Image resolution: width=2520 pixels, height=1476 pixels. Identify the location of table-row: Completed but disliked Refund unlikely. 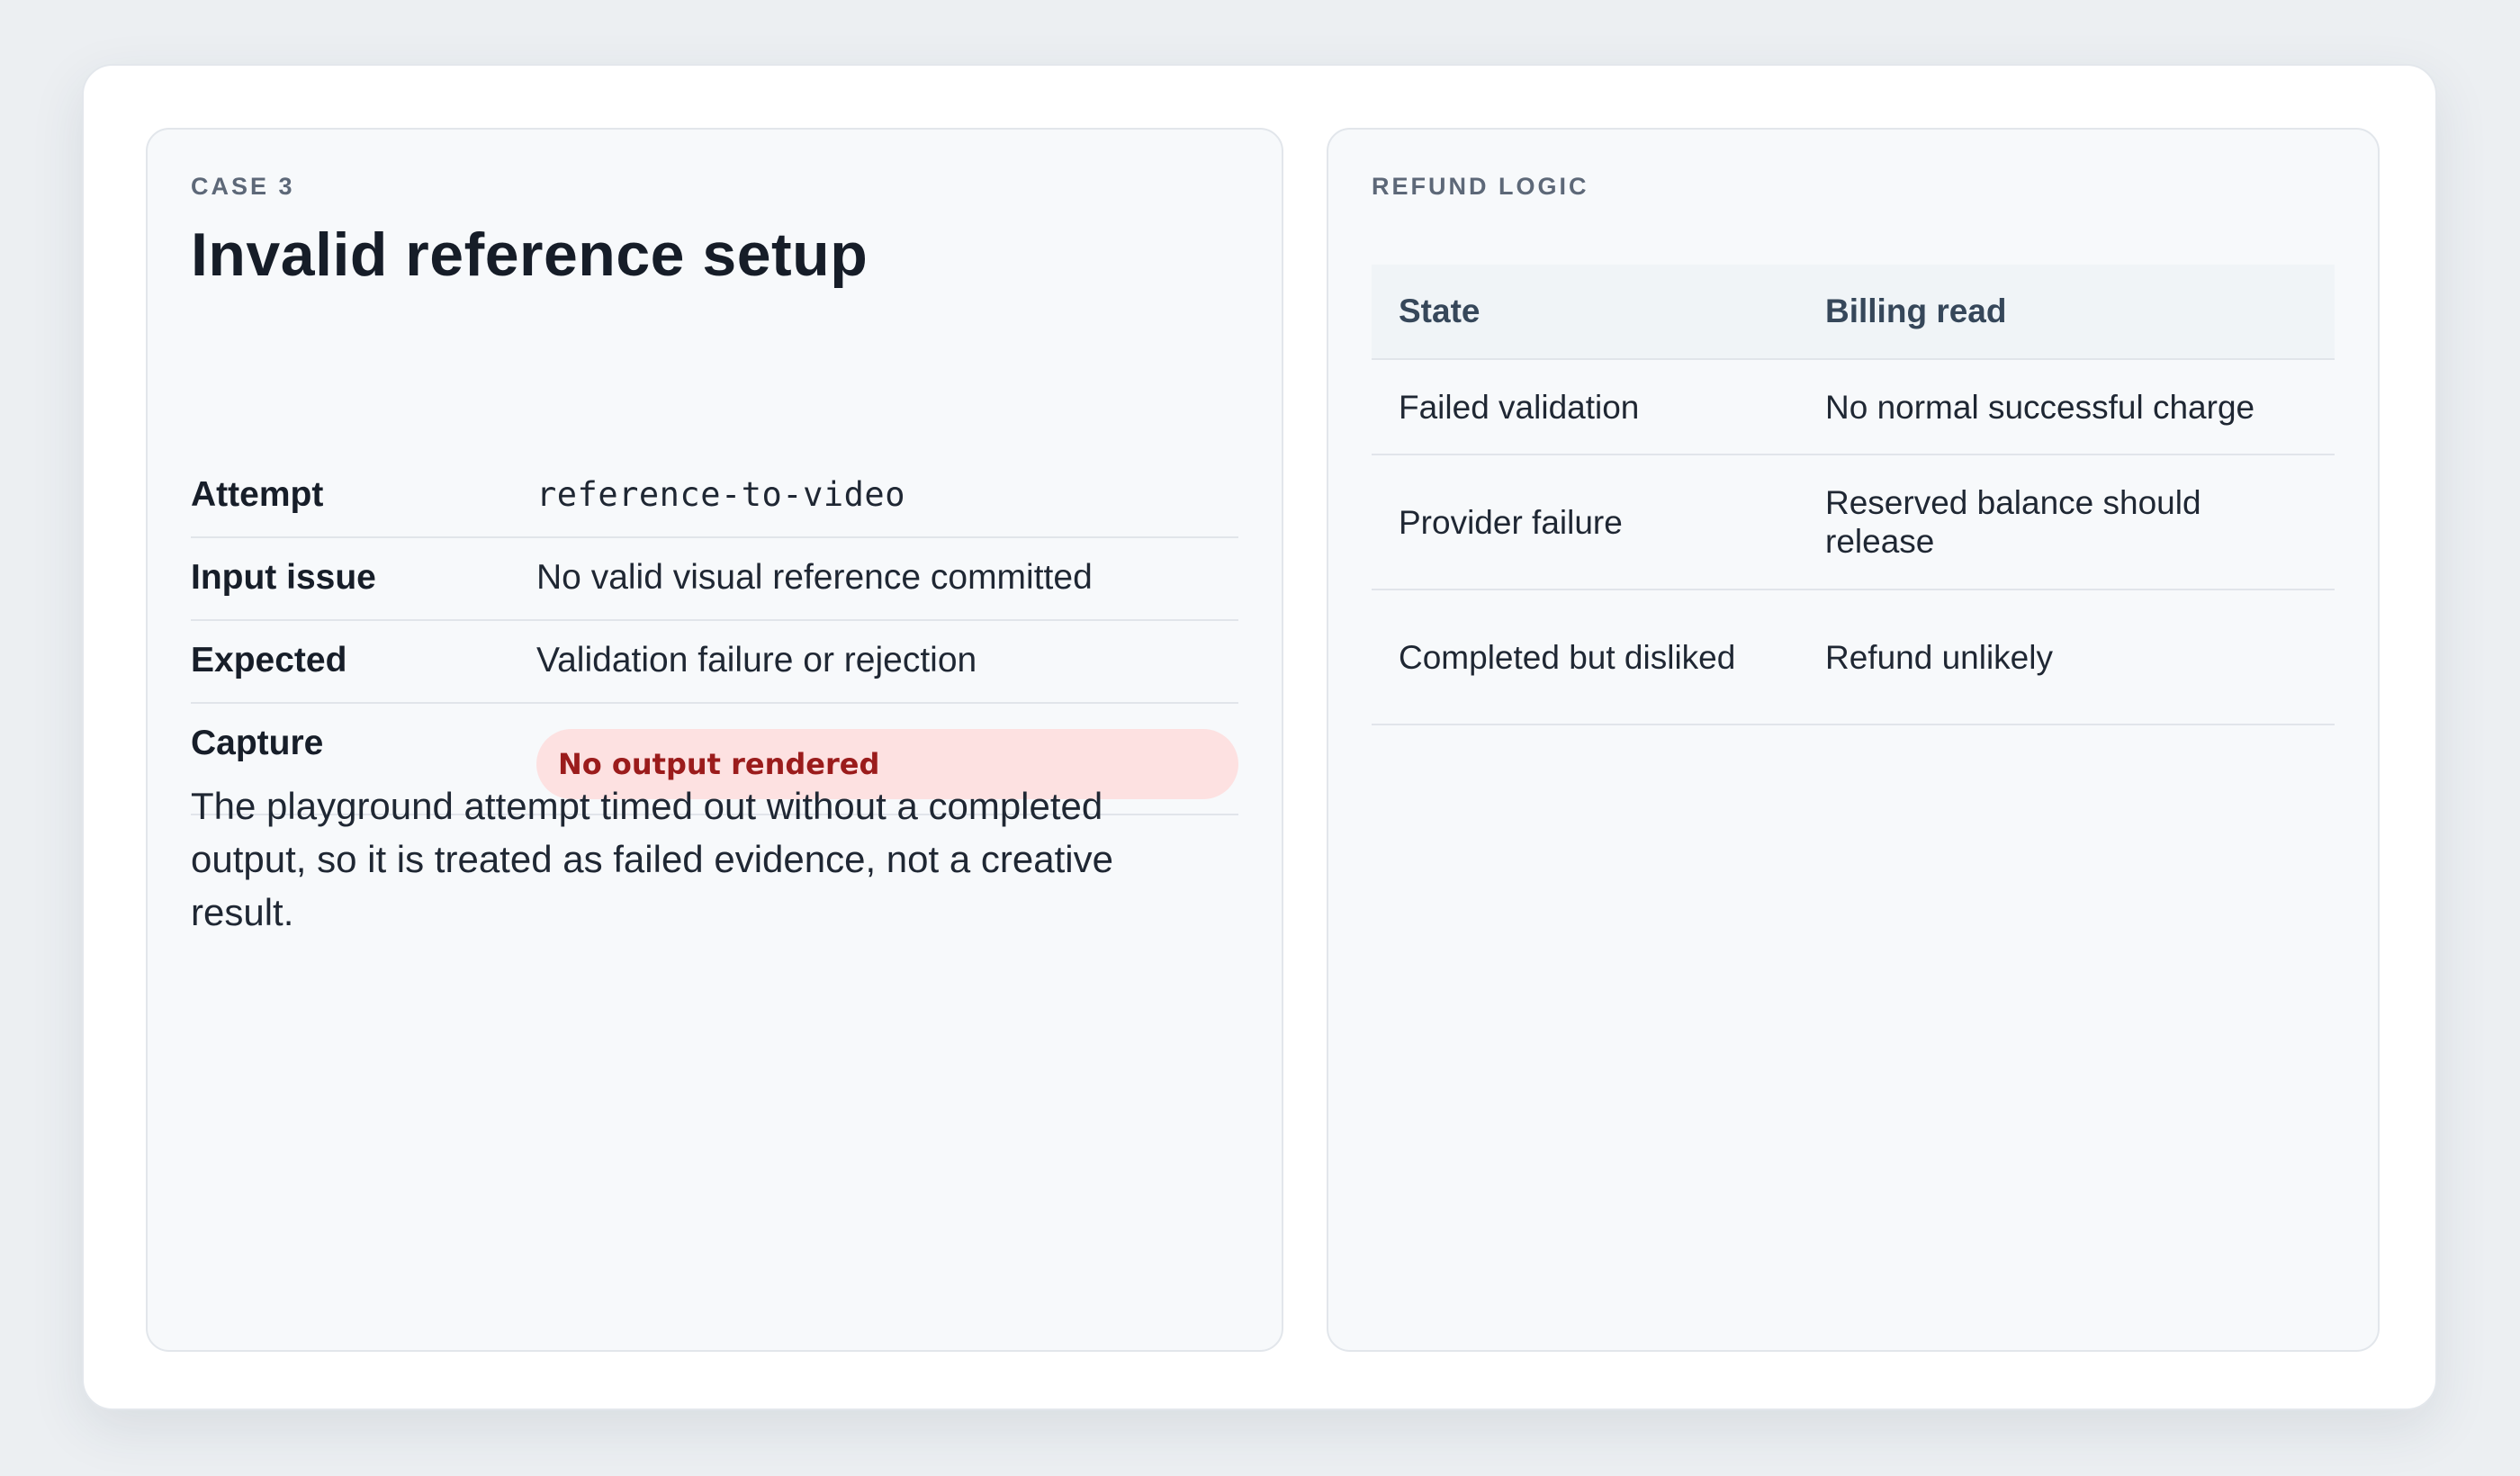
(1853, 657).